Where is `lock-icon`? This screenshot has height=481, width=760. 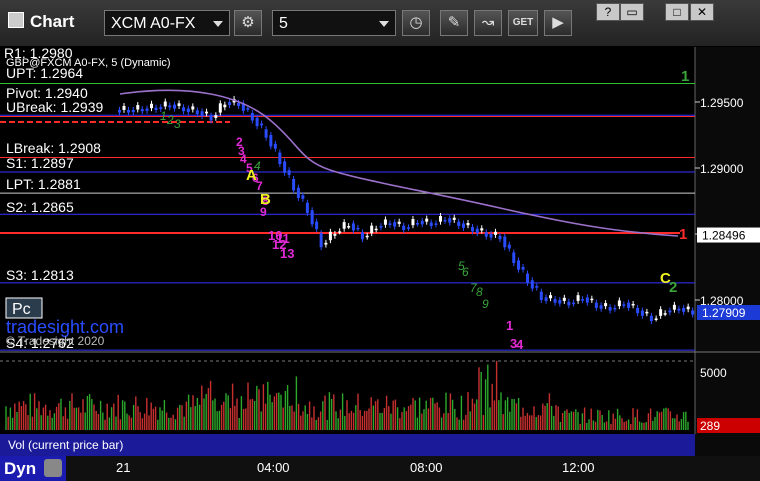
lock-icon is located at coordinates (53, 468).